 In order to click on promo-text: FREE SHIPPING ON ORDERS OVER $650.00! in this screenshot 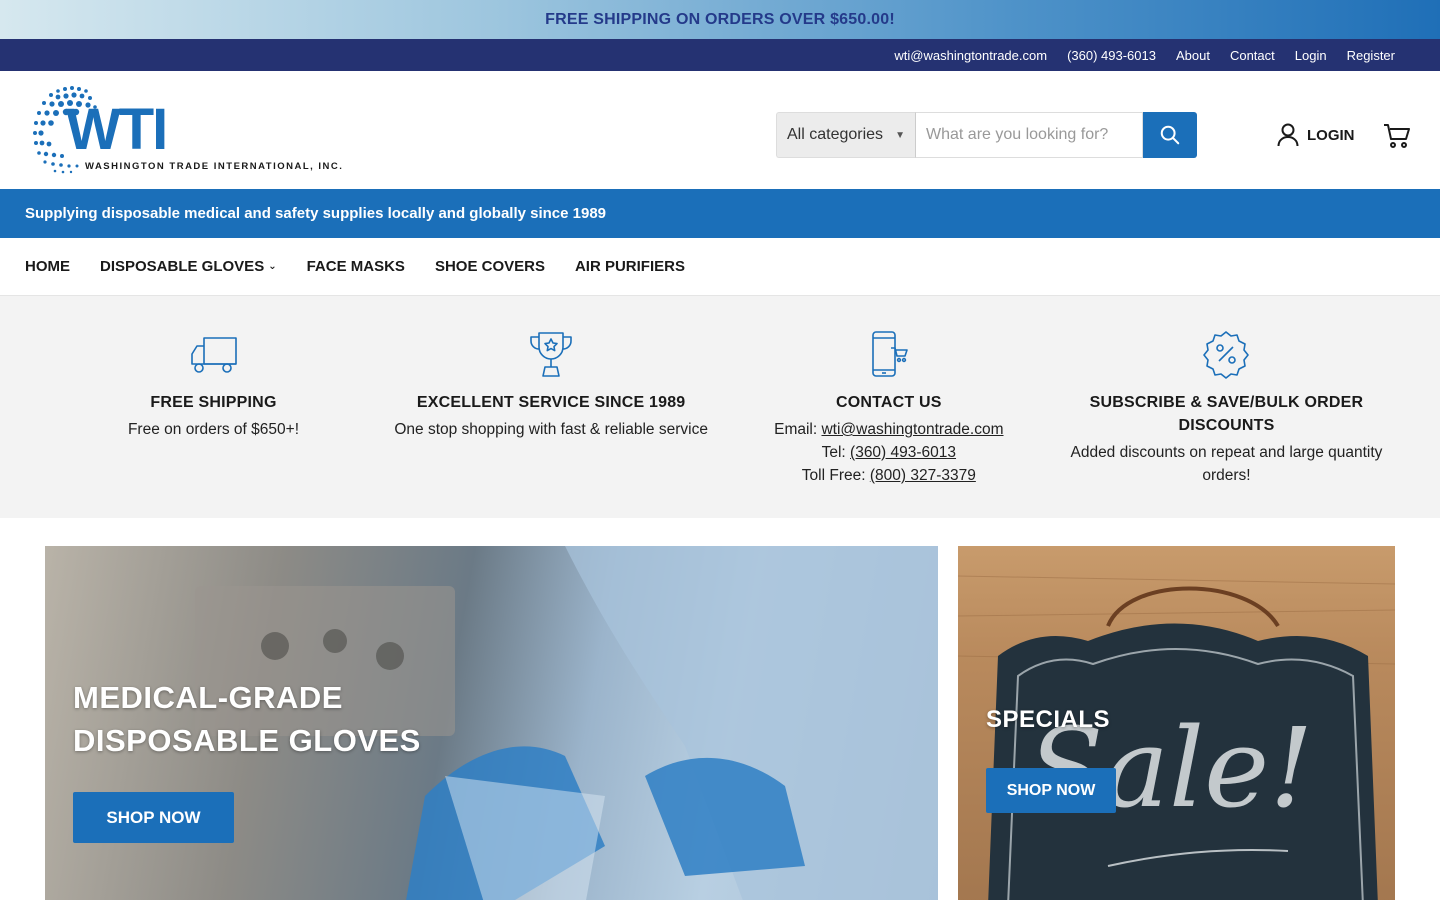, I will do `click(720, 19)`.